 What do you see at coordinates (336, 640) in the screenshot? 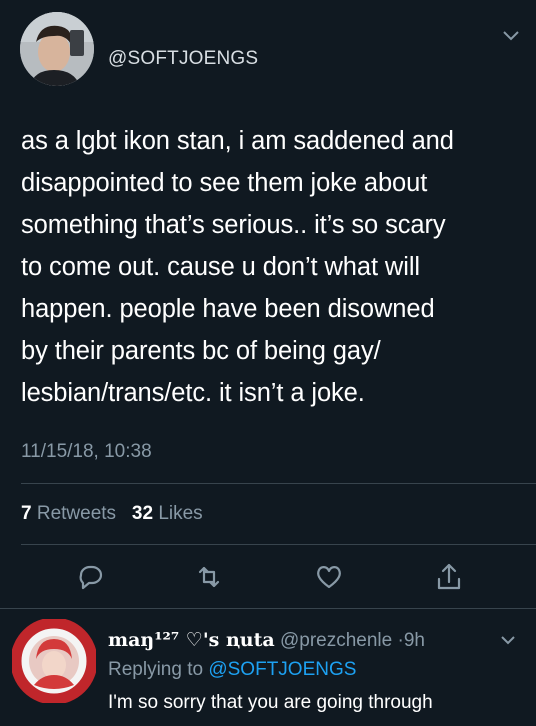
I see `reply-handle: @prezchenle` at bounding box center [336, 640].